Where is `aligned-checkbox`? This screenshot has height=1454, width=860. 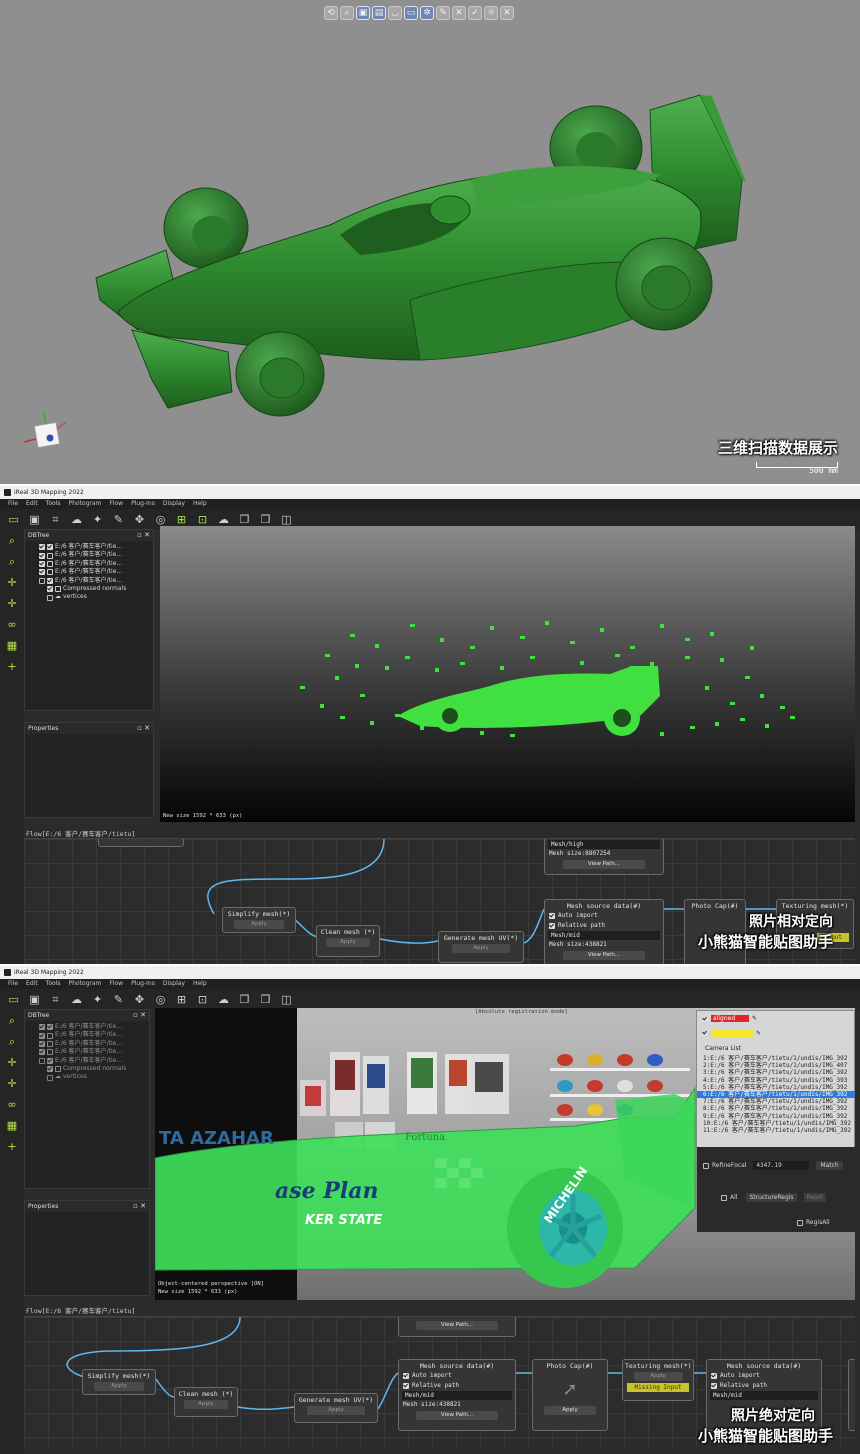 aligned-checkbox is located at coordinates (705, 1018).